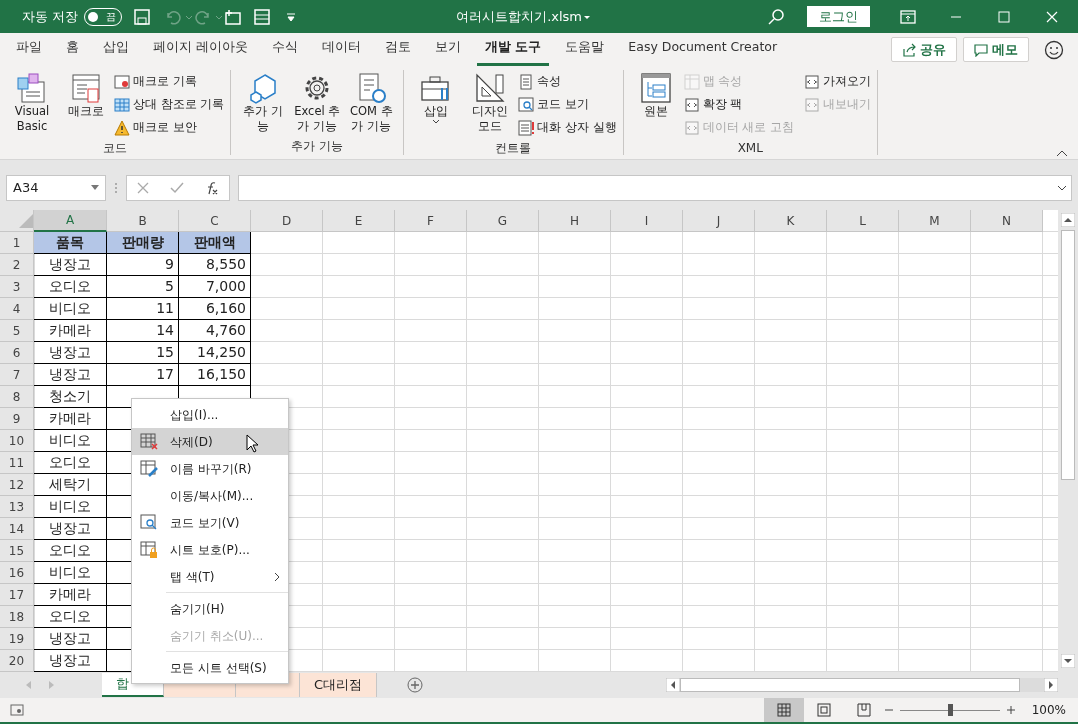 This screenshot has width=1078, height=724. Describe the element at coordinates (17, 243) in the screenshot. I see `row-header: 1` at that location.